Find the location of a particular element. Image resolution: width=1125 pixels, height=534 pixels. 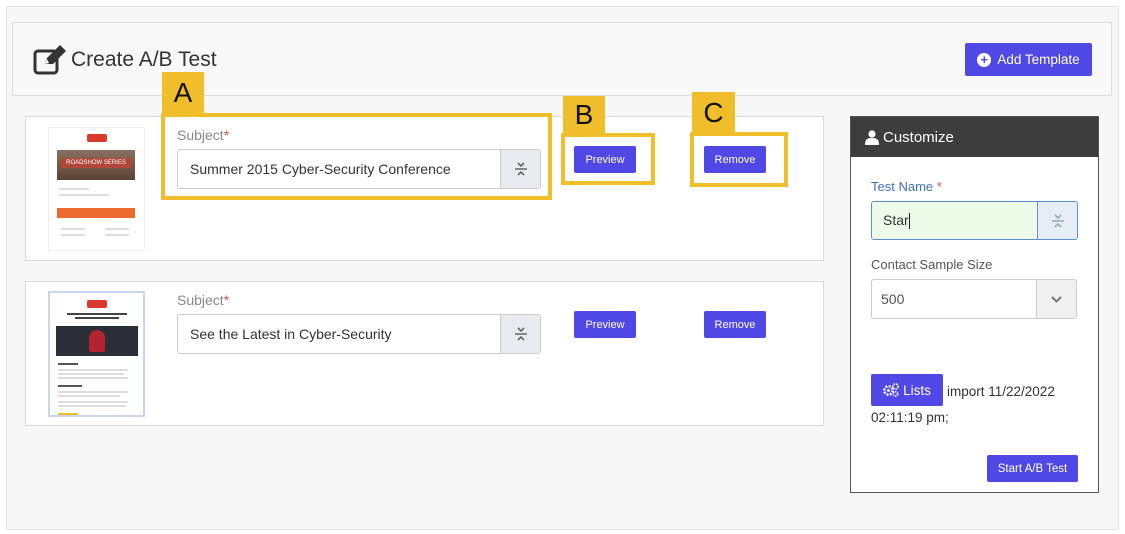

thumbnail-banner-text: ROADSHOW SERIES is located at coordinates (96, 163).